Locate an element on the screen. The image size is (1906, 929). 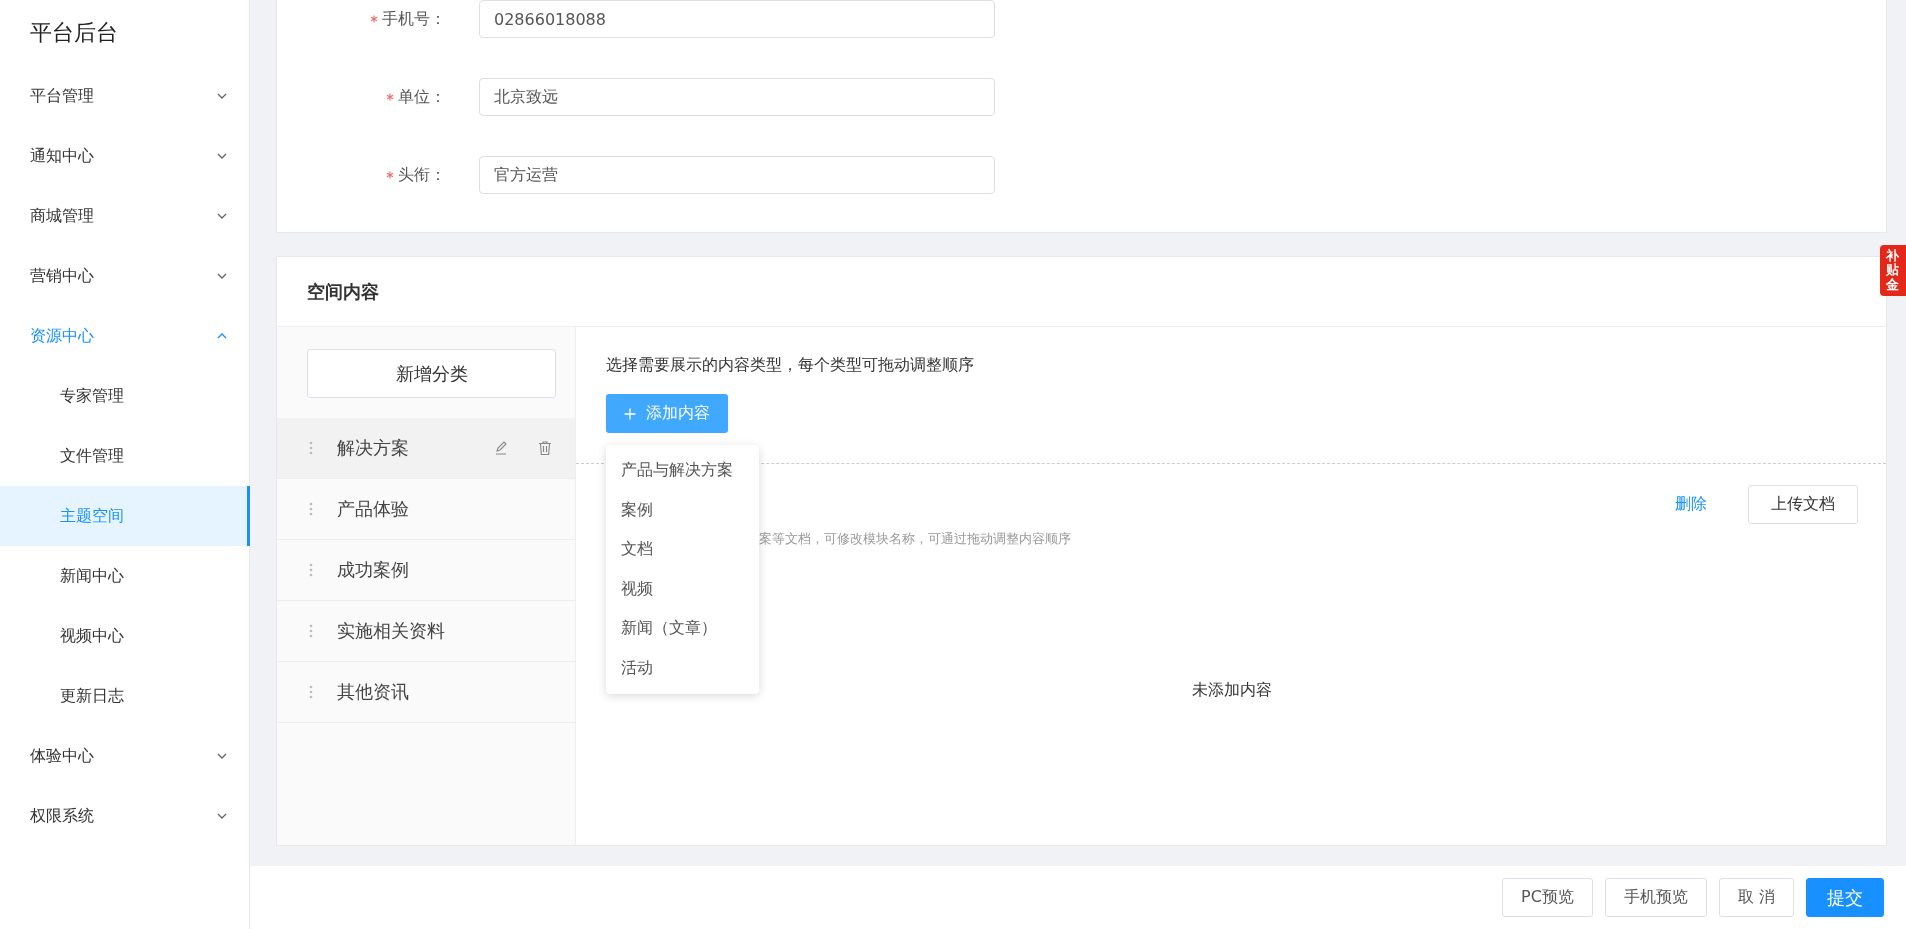
field-label: 单位： is located at coordinates (422, 97).